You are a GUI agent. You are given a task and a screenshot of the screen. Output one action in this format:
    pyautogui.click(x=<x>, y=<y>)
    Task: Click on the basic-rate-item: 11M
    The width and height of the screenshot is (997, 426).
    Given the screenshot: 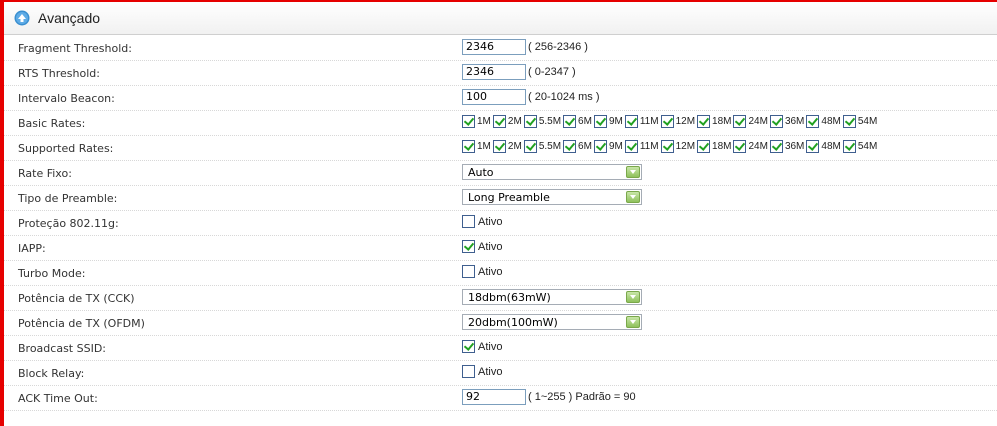 What is the action you would take?
    pyautogui.click(x=641, y=121)
    